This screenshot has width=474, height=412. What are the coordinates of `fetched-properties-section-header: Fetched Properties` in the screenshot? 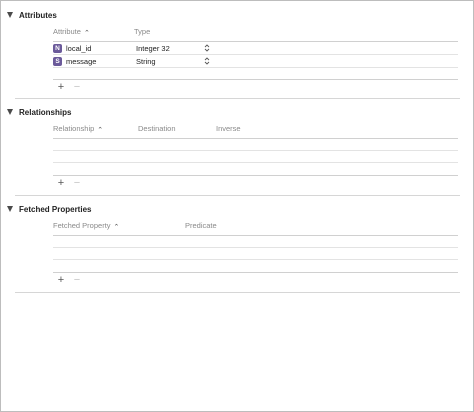 It's located at (49, 209).